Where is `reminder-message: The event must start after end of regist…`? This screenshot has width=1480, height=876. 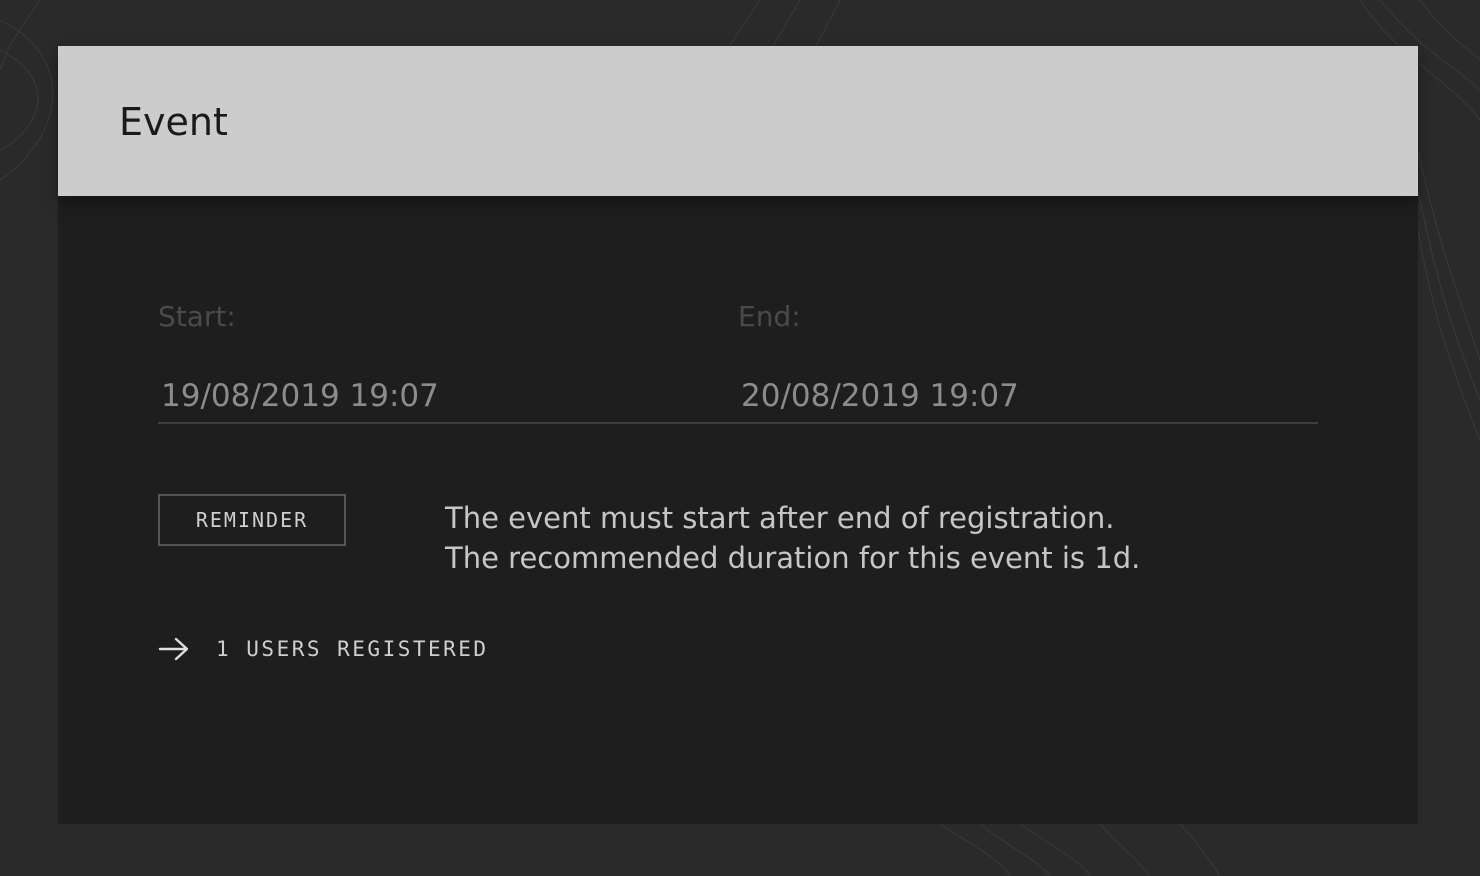 reminder-message: The event must start after end of regist… is located at coordinates (792, 538).